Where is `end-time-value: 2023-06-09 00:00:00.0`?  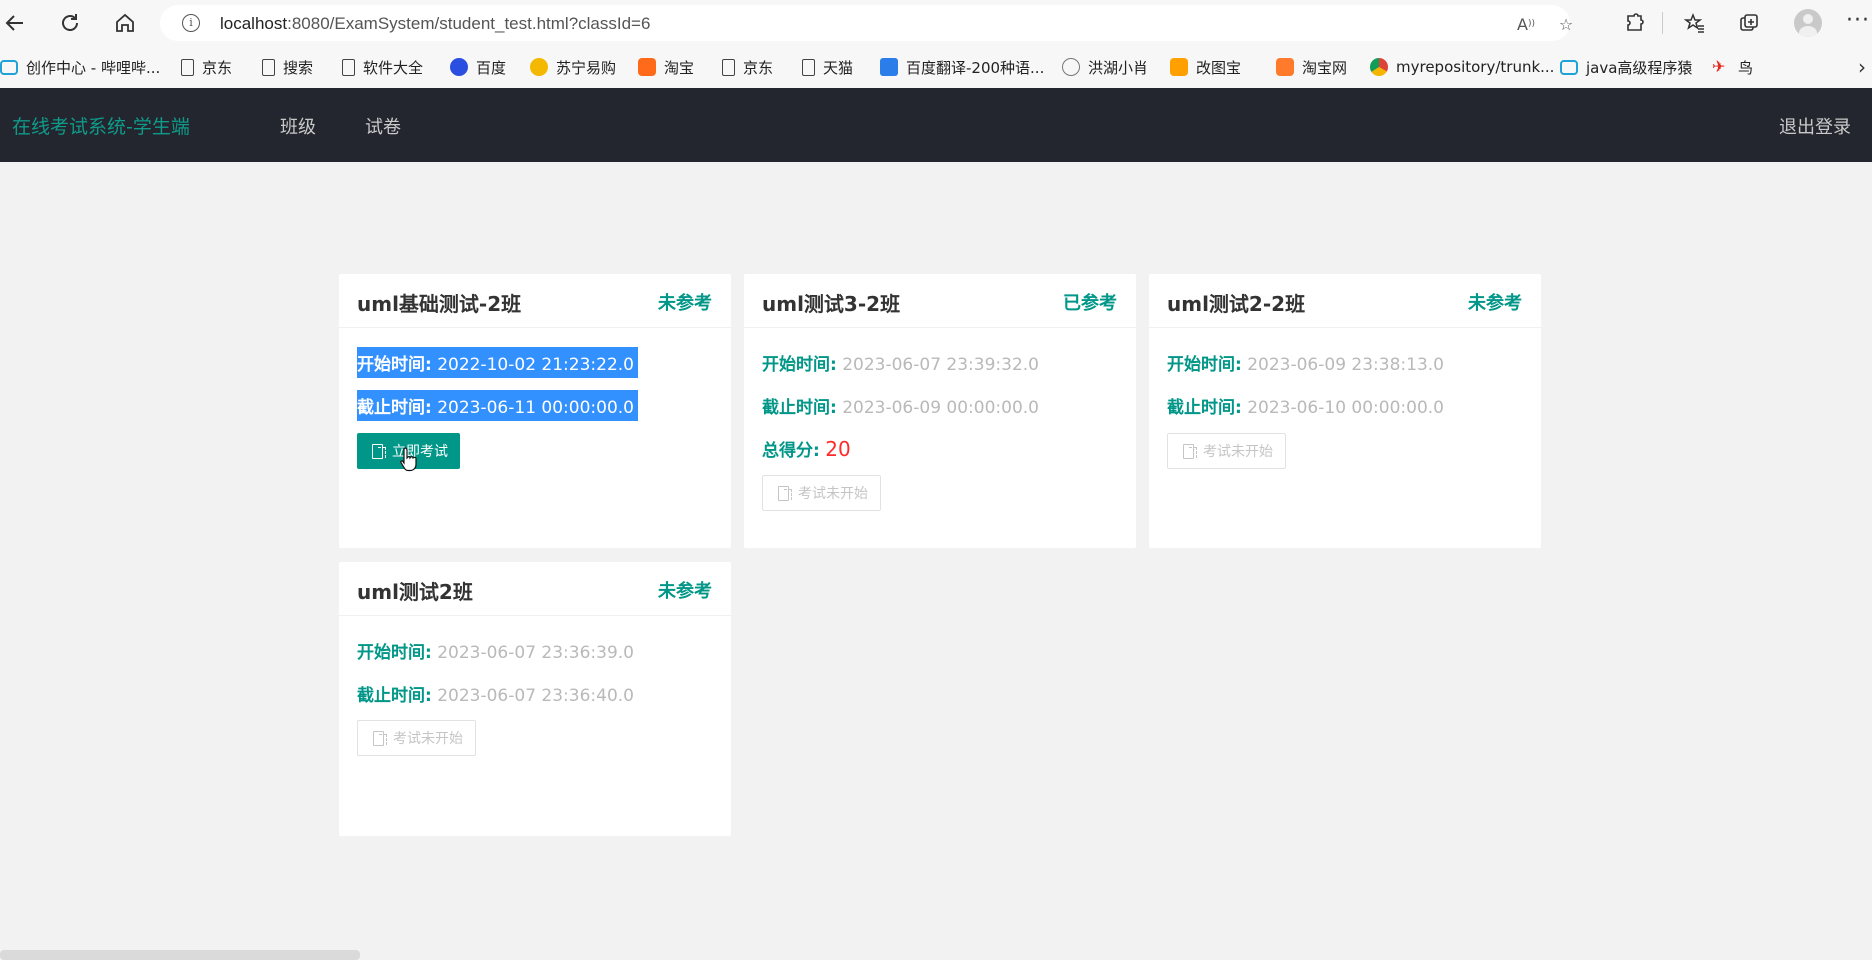 end-time-value: 2023-06-09 00:00:00.0 is located at coordinates (940, 408).